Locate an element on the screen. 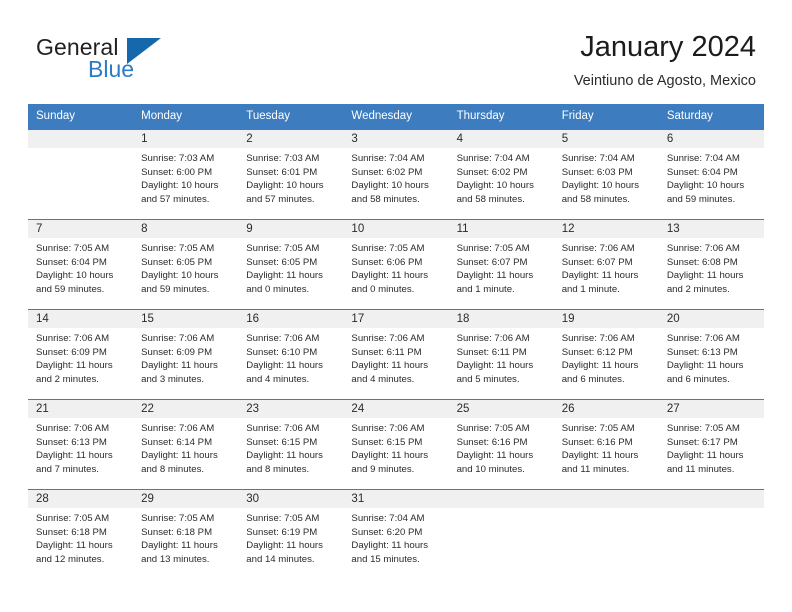 Image resolution: width=792 pixels, height=612 pixels. day-detail-line: and 11 minutes. is located at coordinates (700, 469).